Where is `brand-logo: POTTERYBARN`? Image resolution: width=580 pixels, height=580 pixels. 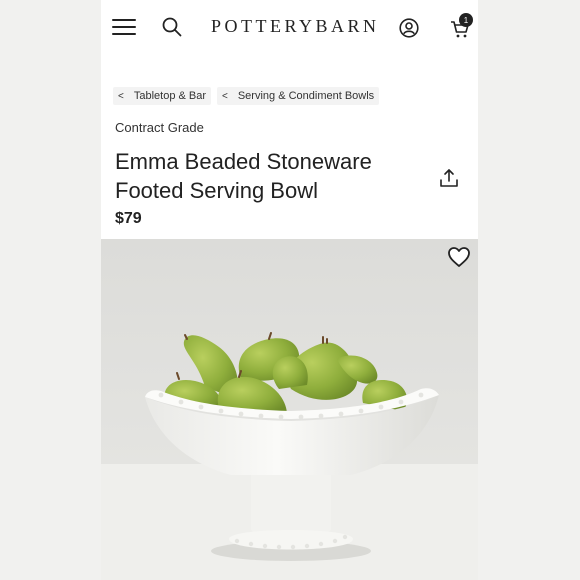 brand-logo: POTTERYBARN is located at coordinates (295, 26).